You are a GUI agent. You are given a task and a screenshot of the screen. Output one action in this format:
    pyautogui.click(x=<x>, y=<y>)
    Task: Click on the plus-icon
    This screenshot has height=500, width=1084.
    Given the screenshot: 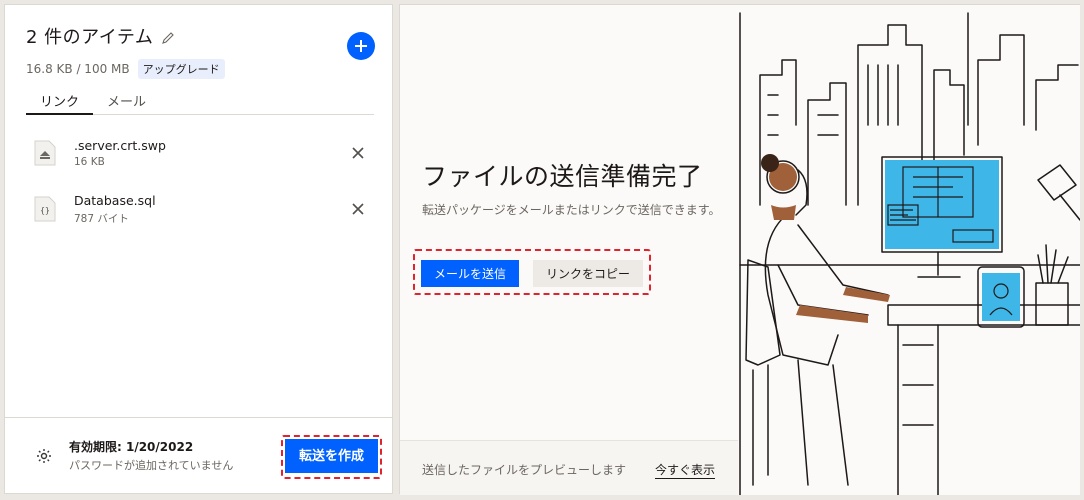 What is the action you would take?
    pyautogui.click(x=361, y=46)
    